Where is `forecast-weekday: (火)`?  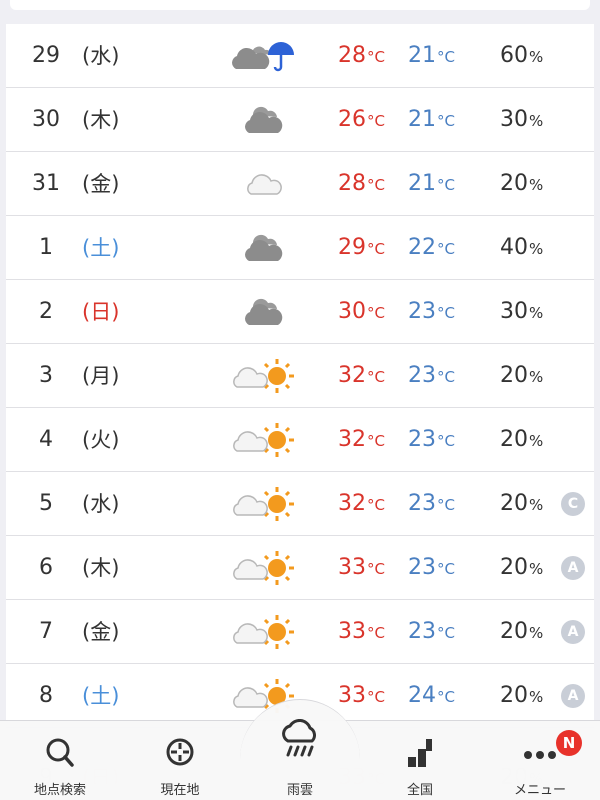 forecast-weekday: (火) is located at coordinates (101, 440).